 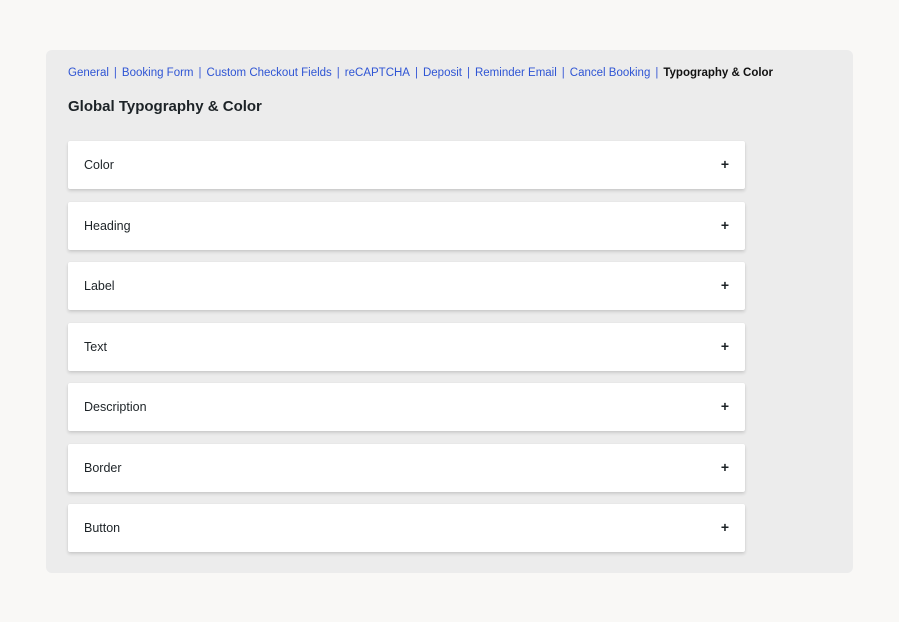 I want to click on subnav-link-cancel-booking: Cancel Booking, so click(x=610, y=73).